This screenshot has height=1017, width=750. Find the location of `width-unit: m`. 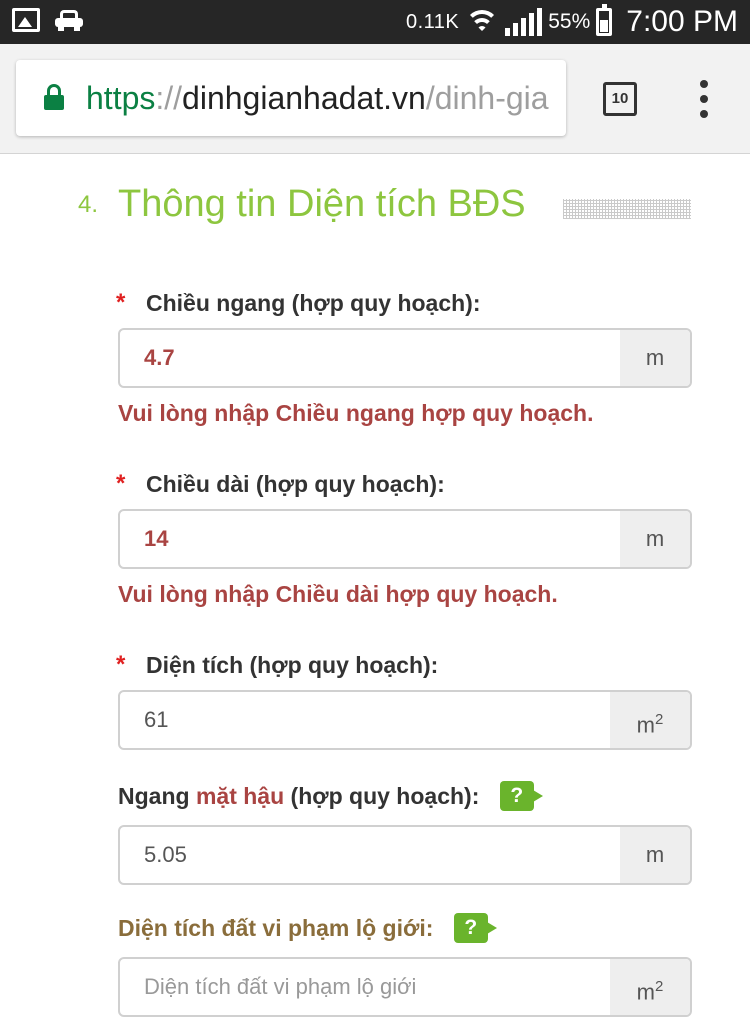

width-unit: m is located at coordinates (655, 358).